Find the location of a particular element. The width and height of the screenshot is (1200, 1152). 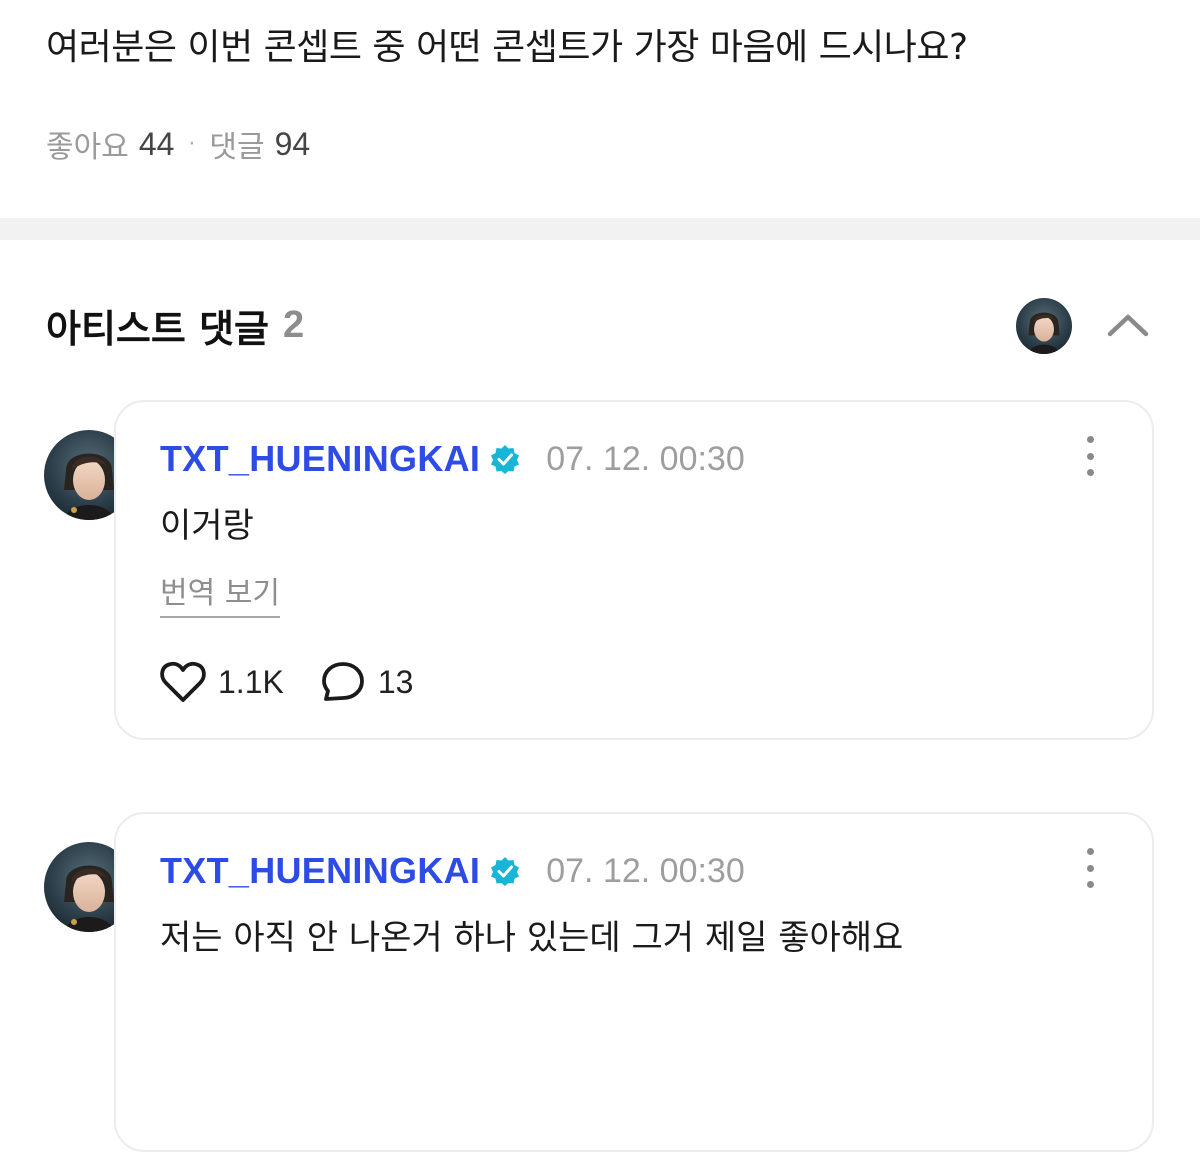

comment-actions: 1.1K 13 is located at coordinates (304, 682).